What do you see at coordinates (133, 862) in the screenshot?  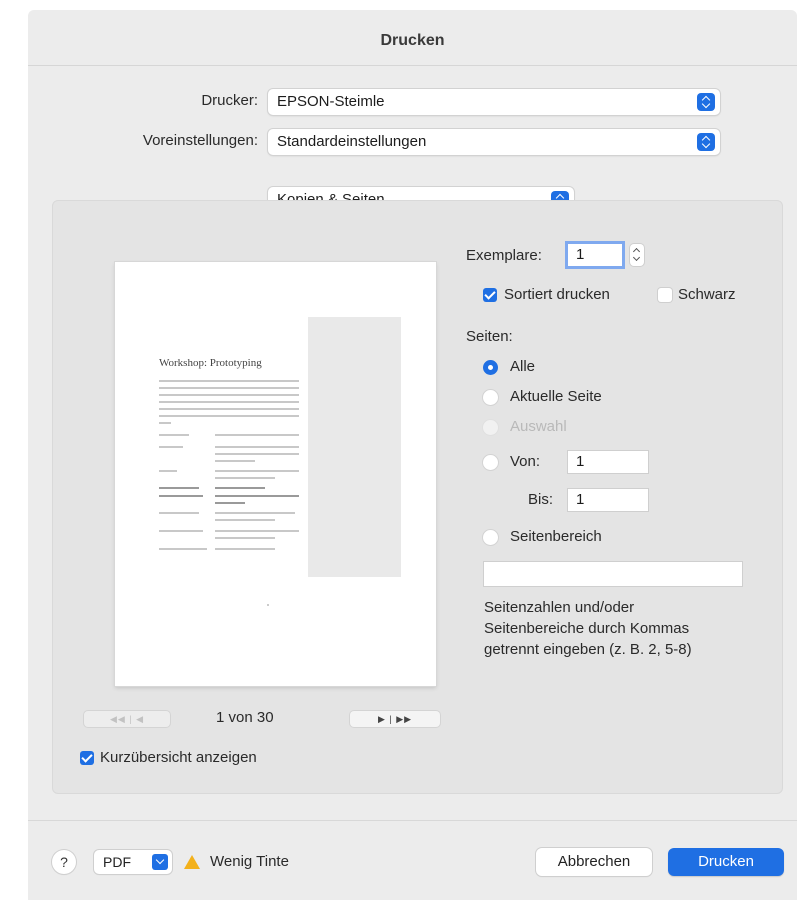 I see `pdf-menu-button: PDF` at bounding box center [133, 862].